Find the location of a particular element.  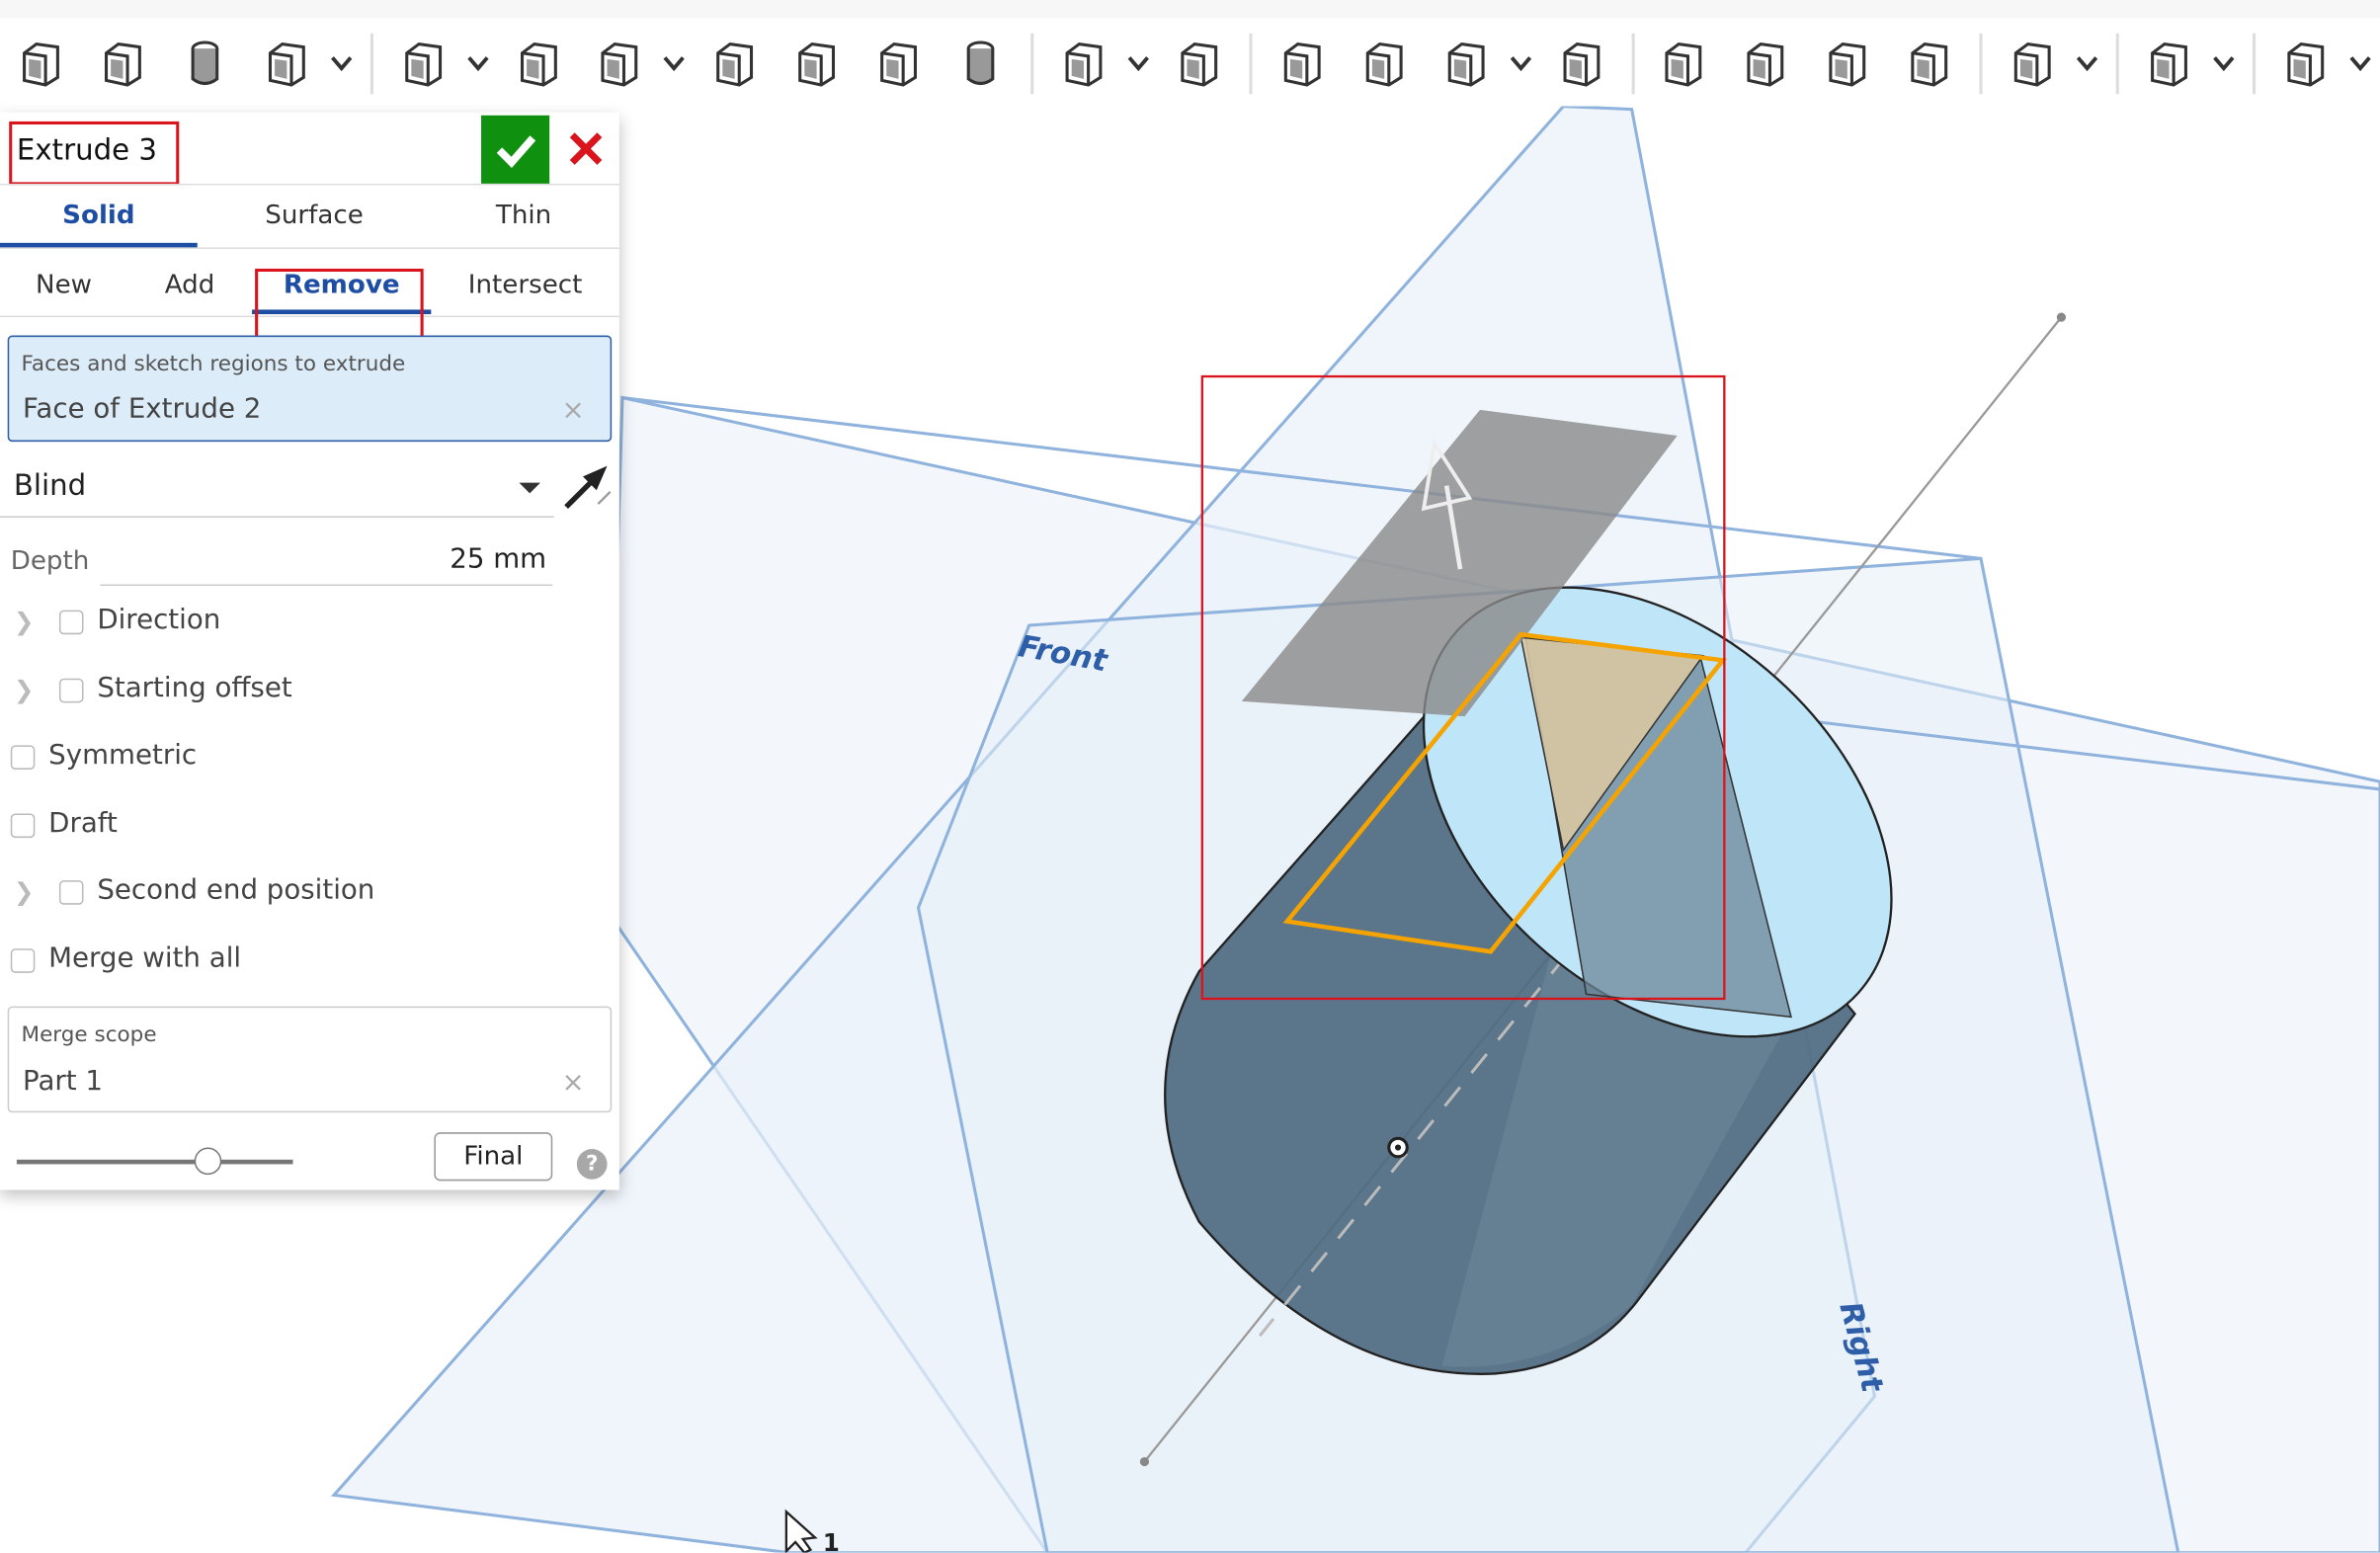

thread-icon is located at coordinates (980, 64).